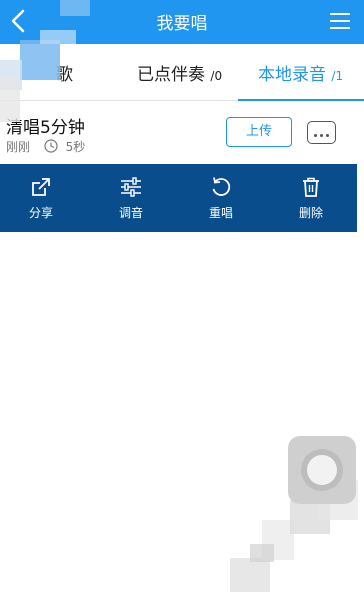  What do you see at coordinates (292, 75) in the screenshot?
I see `tab-label: 本地录音` at bounding box center [292, 75].